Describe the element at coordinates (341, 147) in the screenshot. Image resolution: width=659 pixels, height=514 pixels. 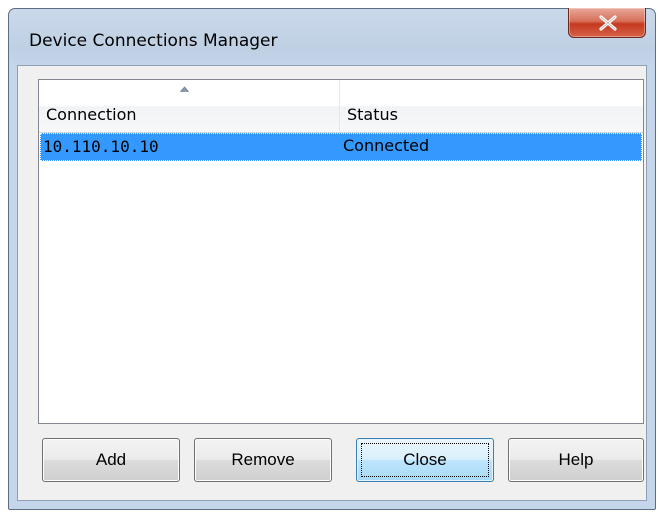
I see `list-row-selected: 10.110.10.10 Connected` at that location.